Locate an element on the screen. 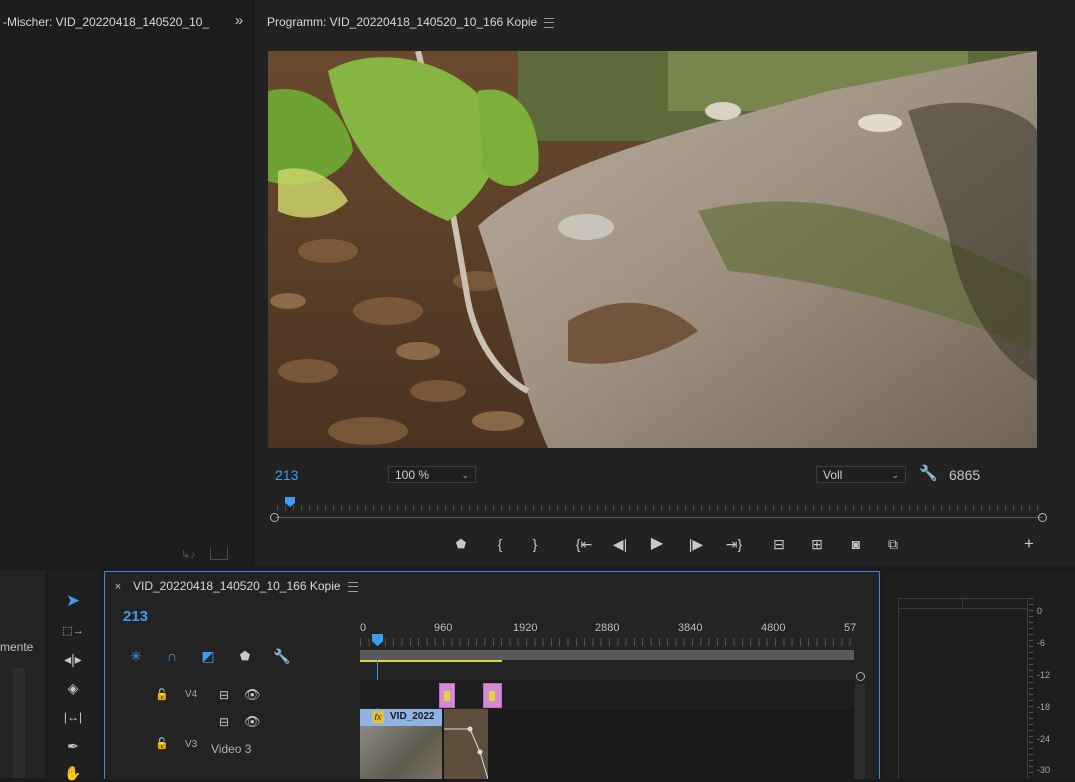 Image resolution: width=1075 pixels, height=782 pixels. add-button: + is located at coordinates (1029, 544).